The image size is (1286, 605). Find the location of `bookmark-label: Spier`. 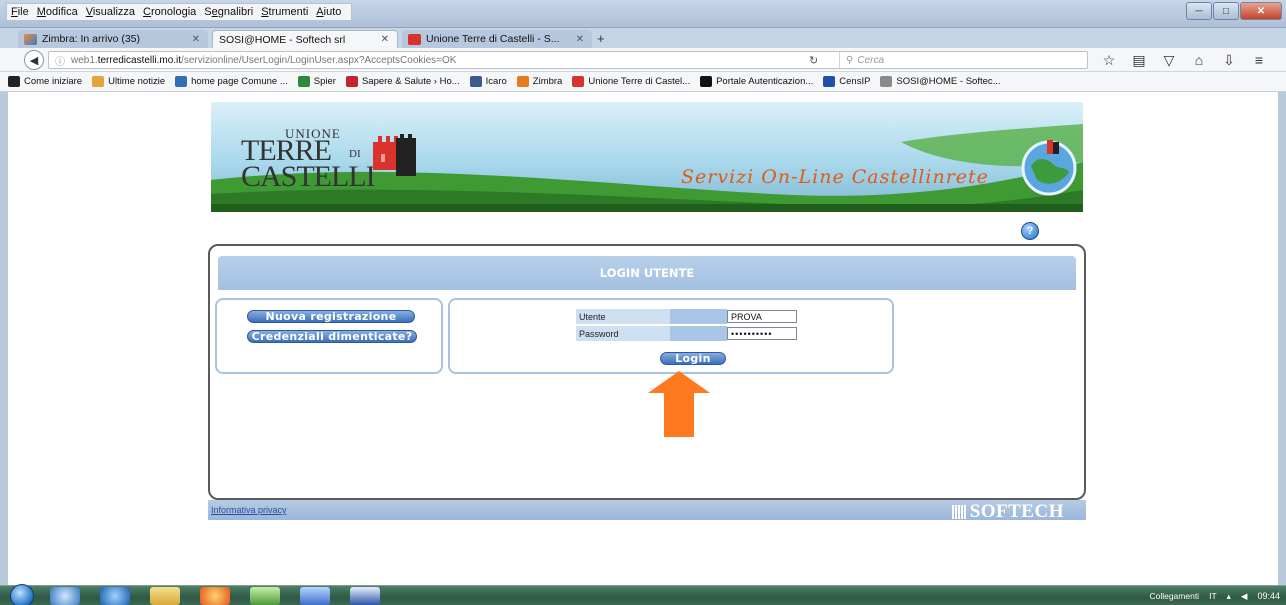

bookmark-label: Spier is located at coordinates (324, 81).